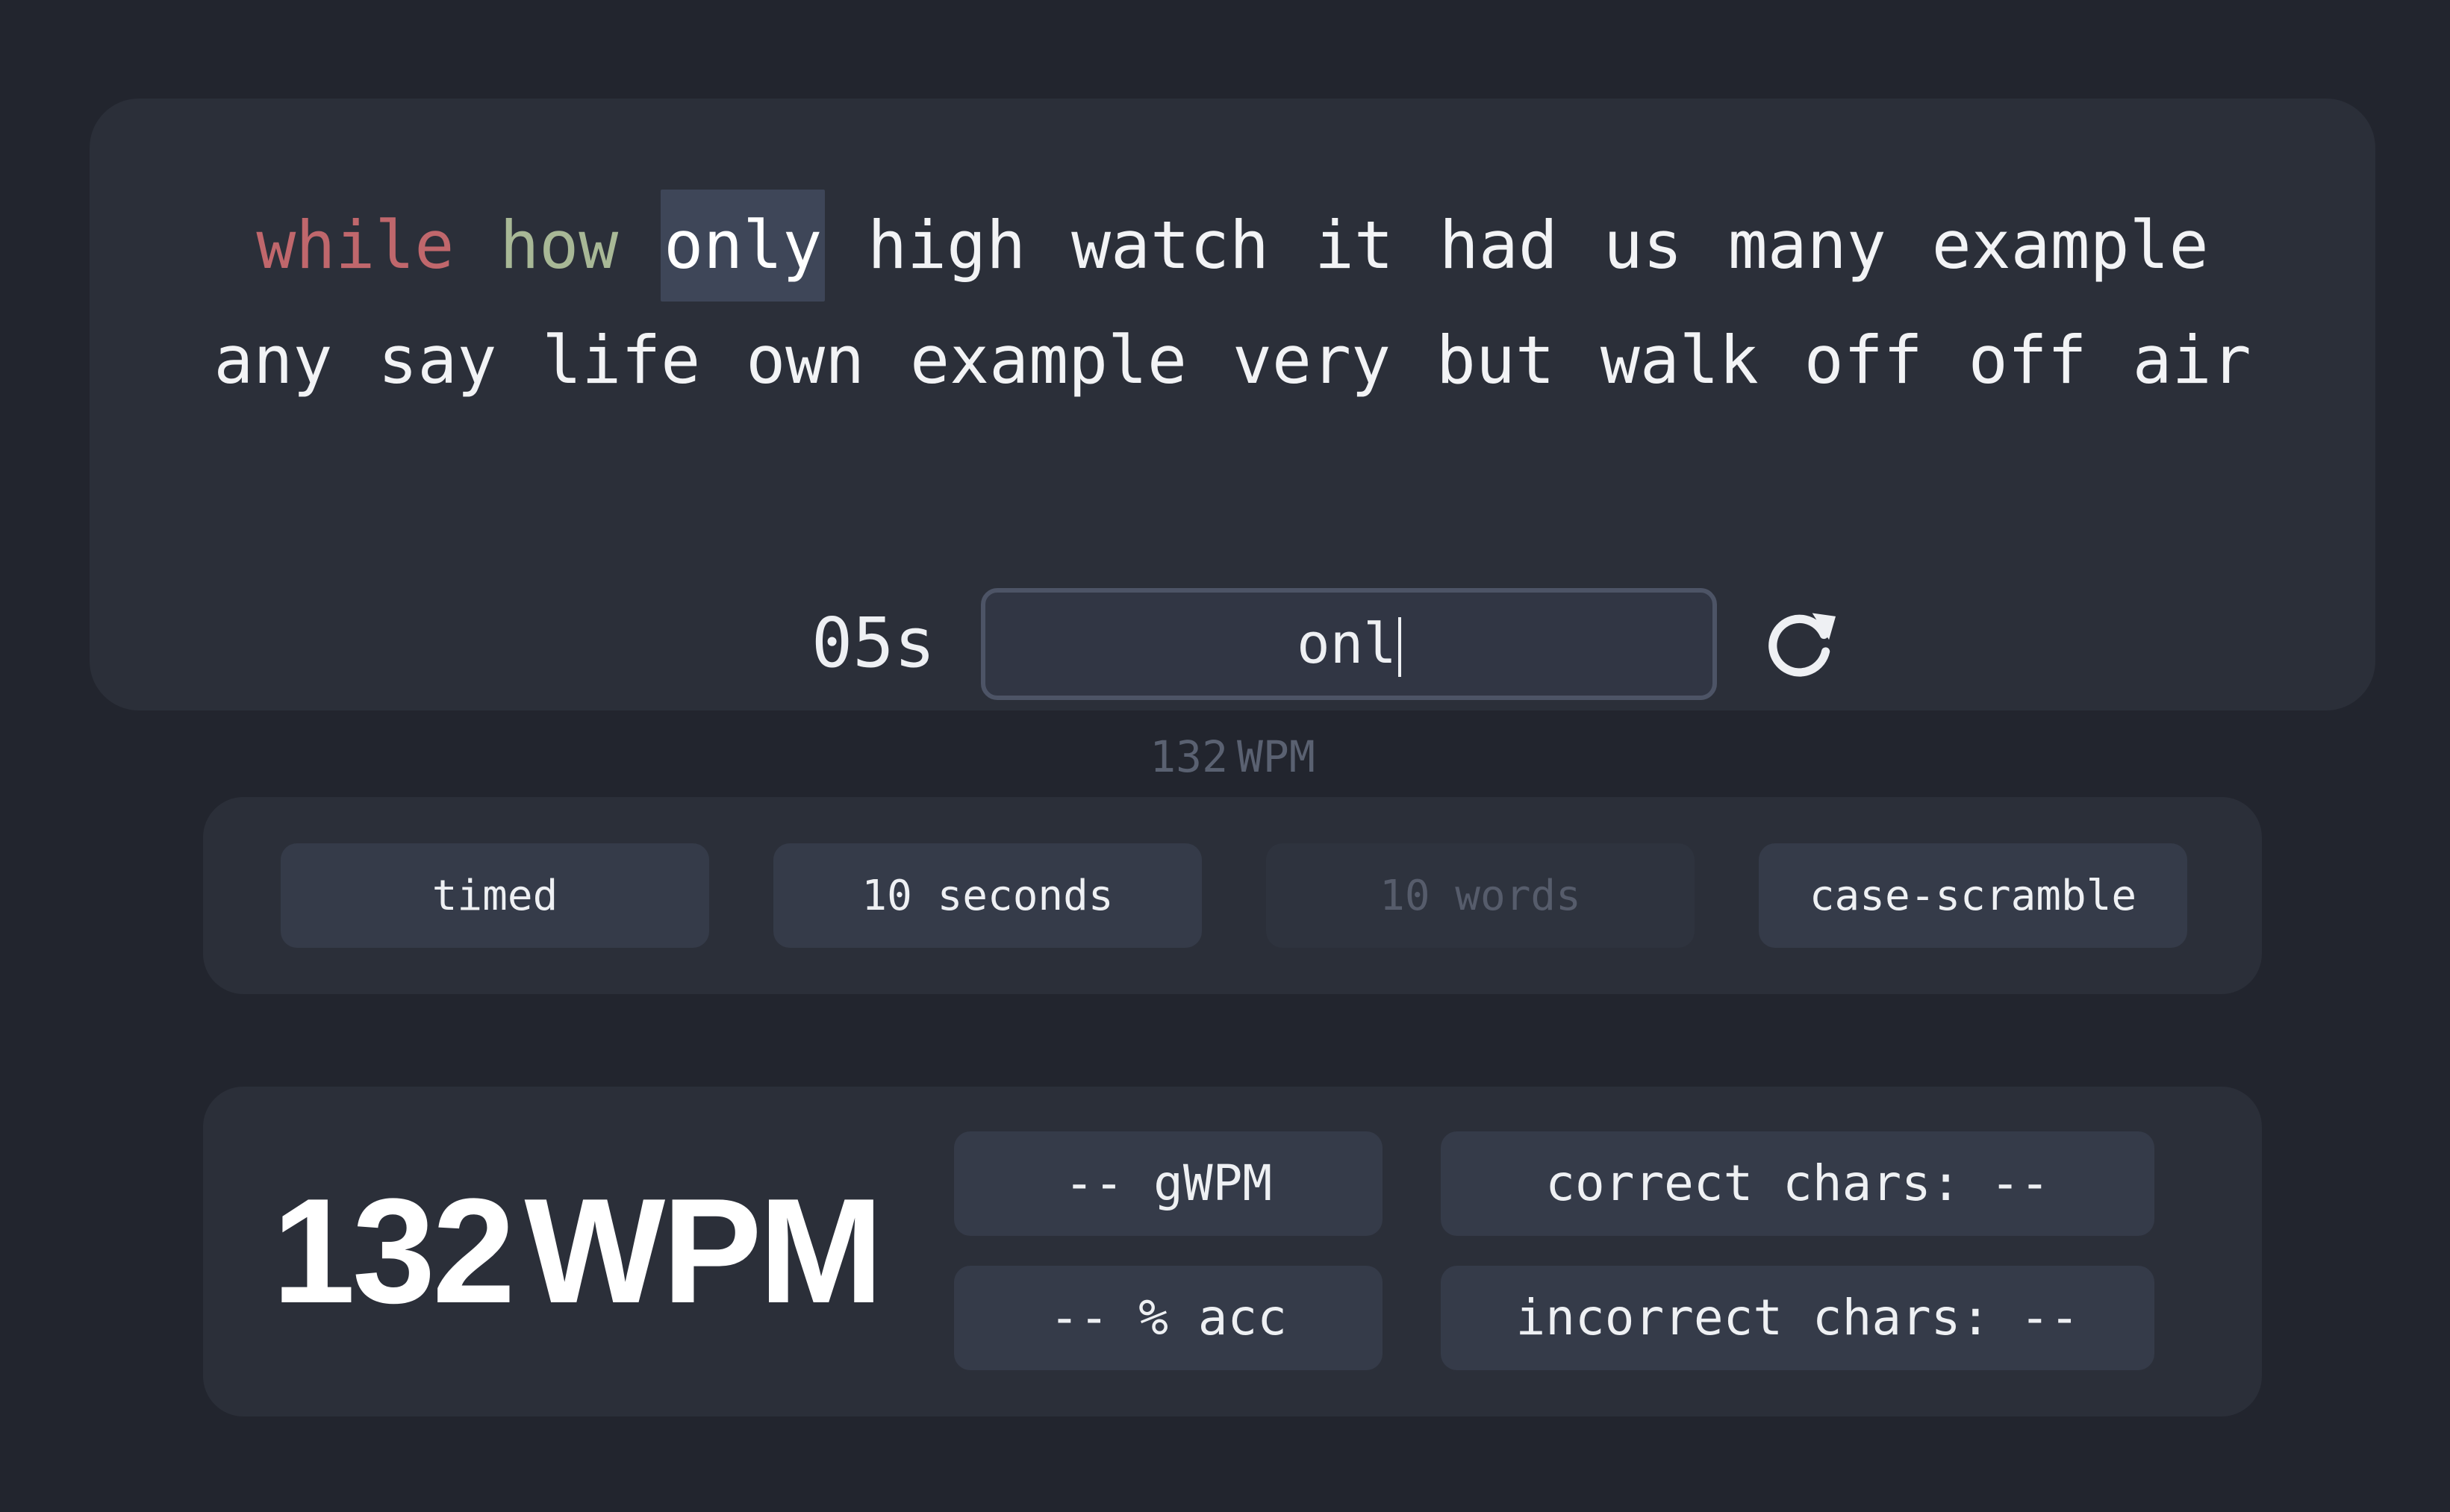 This screenshot has width=2450, height=1512. Describe the element at coordinates (1797, 1318) in the screenshot. I see `incorrect-chars-stat: incorrect chars: --` at that location.